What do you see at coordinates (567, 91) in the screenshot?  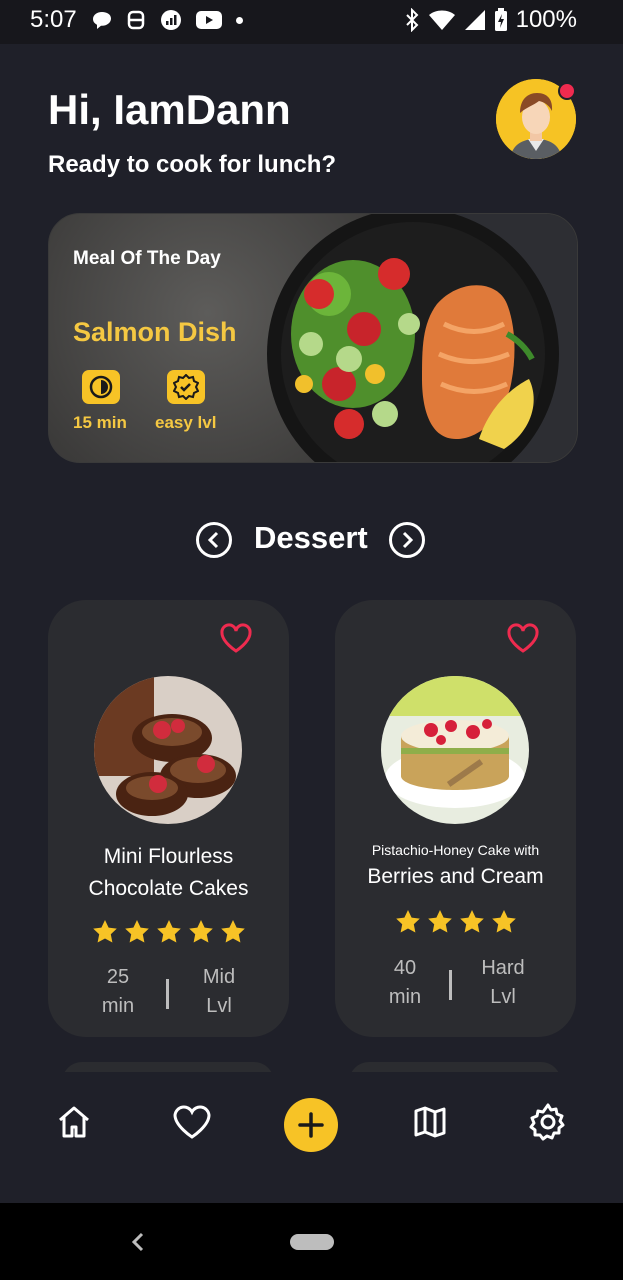 I see `notification-badge` at bounding box center [567, 91].